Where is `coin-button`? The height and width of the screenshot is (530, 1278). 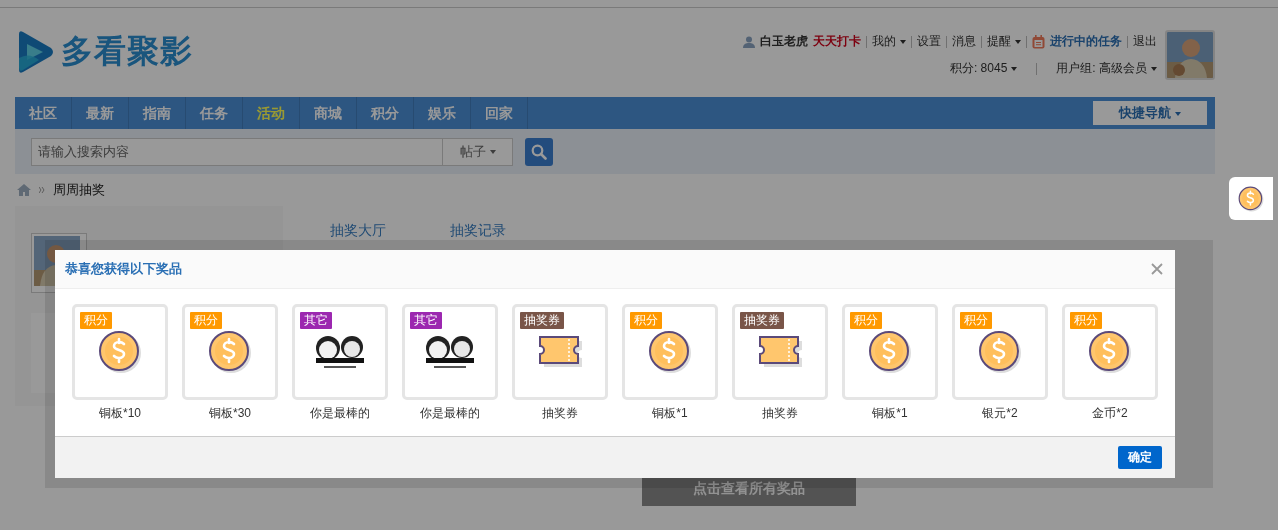 coin-button is located at coordinates (1251, 198).